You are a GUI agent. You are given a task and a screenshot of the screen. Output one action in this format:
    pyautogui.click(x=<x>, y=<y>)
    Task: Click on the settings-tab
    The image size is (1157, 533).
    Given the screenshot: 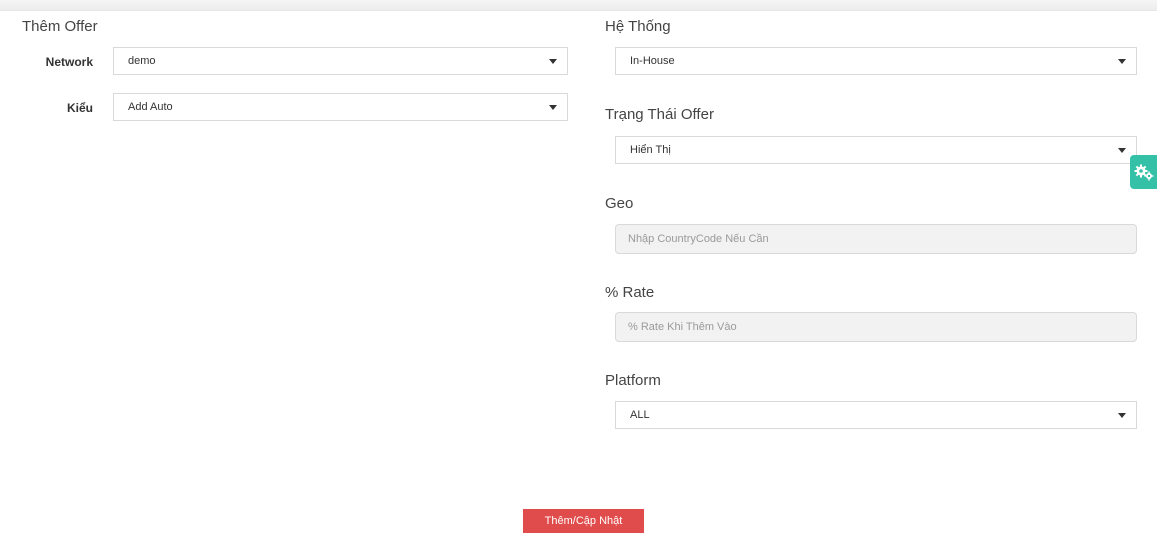 What is the action you would take?
    pyautogui.click(x=1143, y=172)
    